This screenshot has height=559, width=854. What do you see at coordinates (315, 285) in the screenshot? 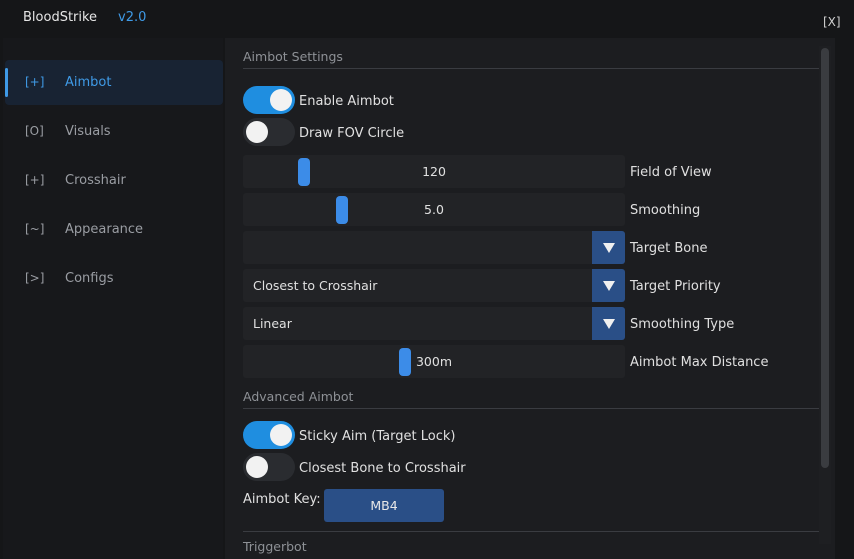
I see `target-priority-value: Closest to Crosshair` at bounding box center [315, 285].